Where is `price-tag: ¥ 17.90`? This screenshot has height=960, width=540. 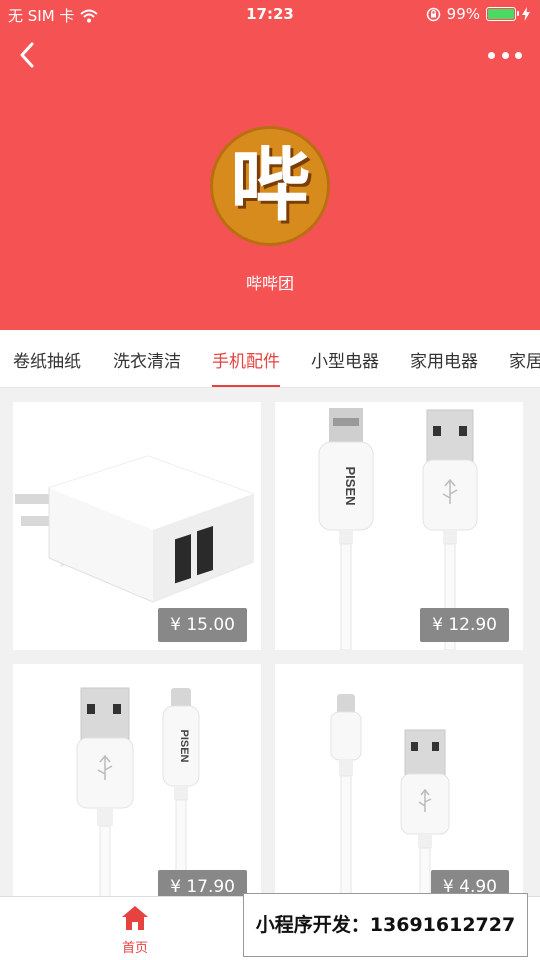
price-tag: ¥ 17.90 is located at coordinates (202, 883).